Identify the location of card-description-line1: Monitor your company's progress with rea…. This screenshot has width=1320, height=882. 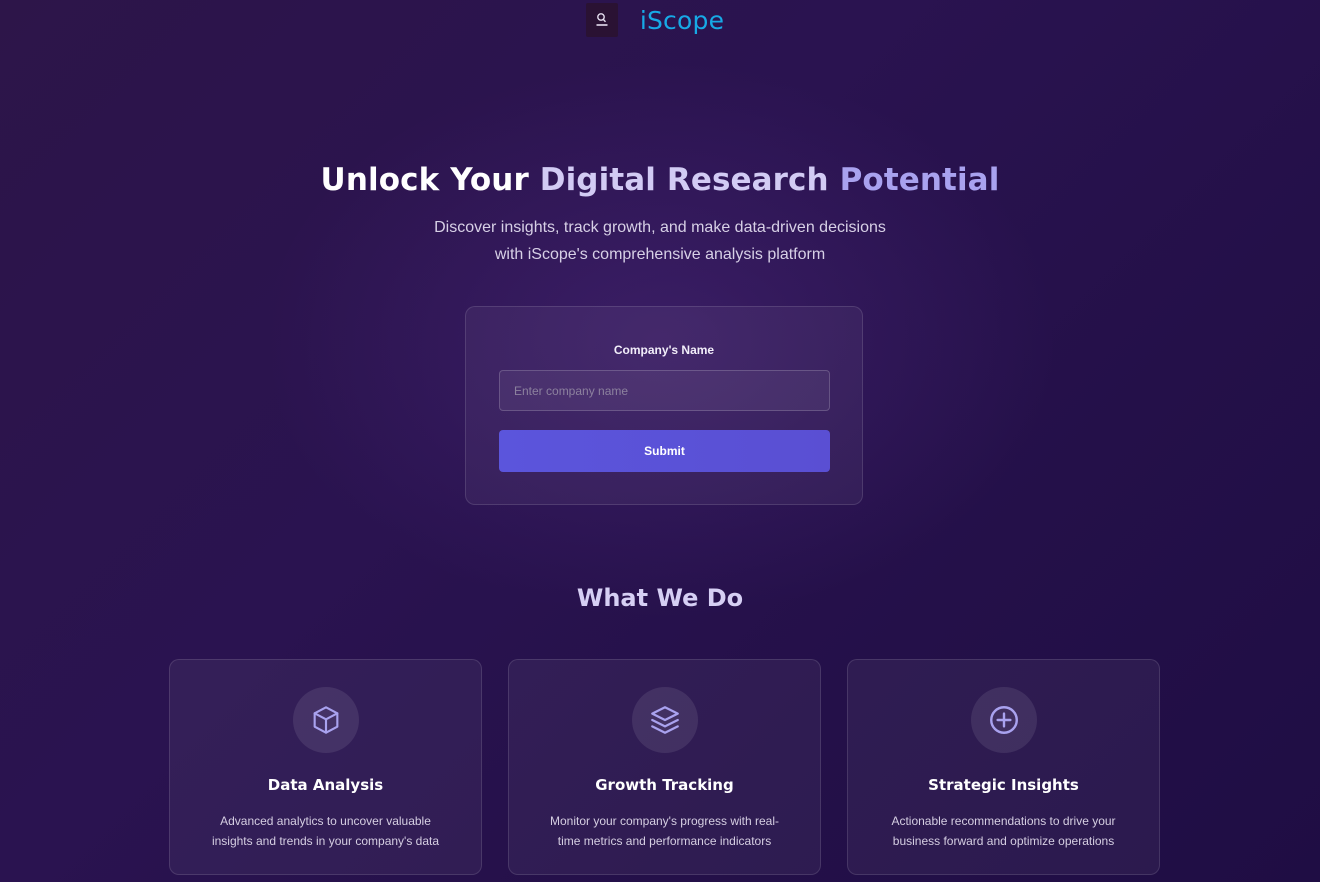
(664, 821).